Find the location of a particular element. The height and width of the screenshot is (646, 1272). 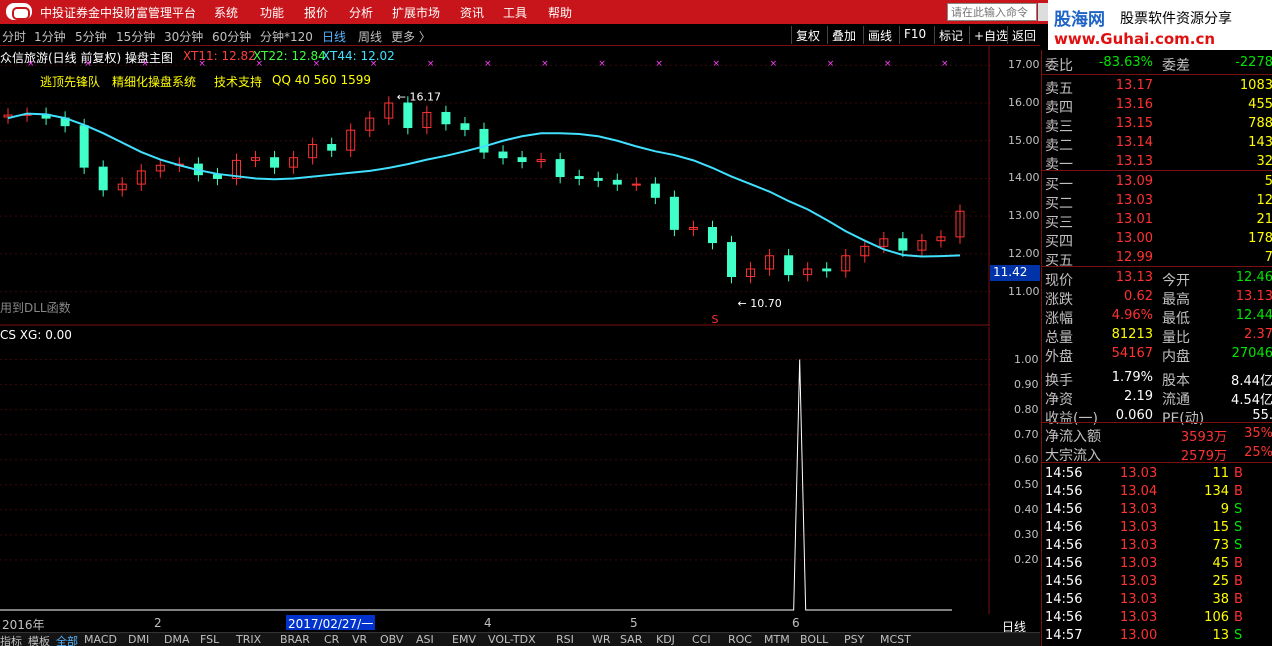

tick-row: 14:56 13.03 73 S is located at coordinates (1157, 546).